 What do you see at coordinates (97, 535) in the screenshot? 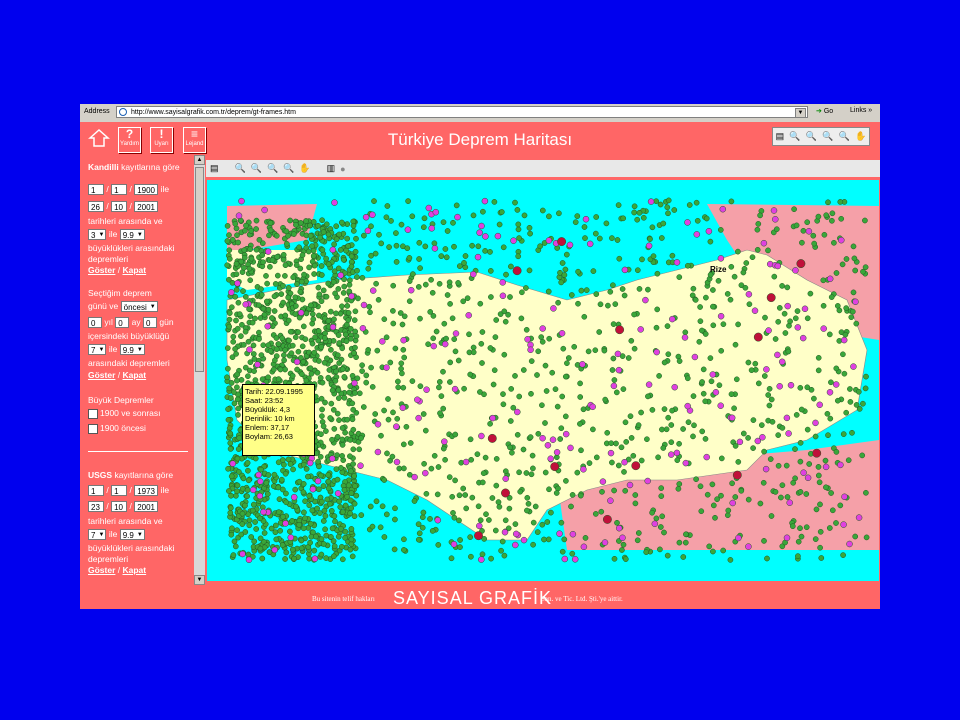
I see `usgs-min-mag-select: 7` at bounding box center [97, 535].